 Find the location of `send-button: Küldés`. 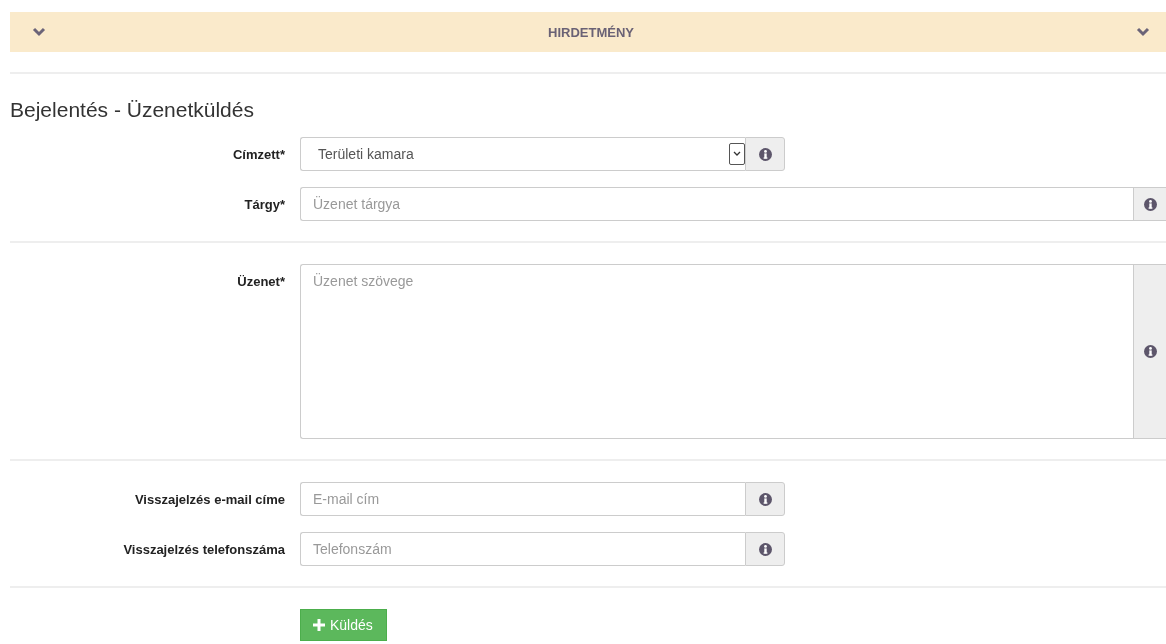

send-button: Küldés is located at coordinates (343, 625).